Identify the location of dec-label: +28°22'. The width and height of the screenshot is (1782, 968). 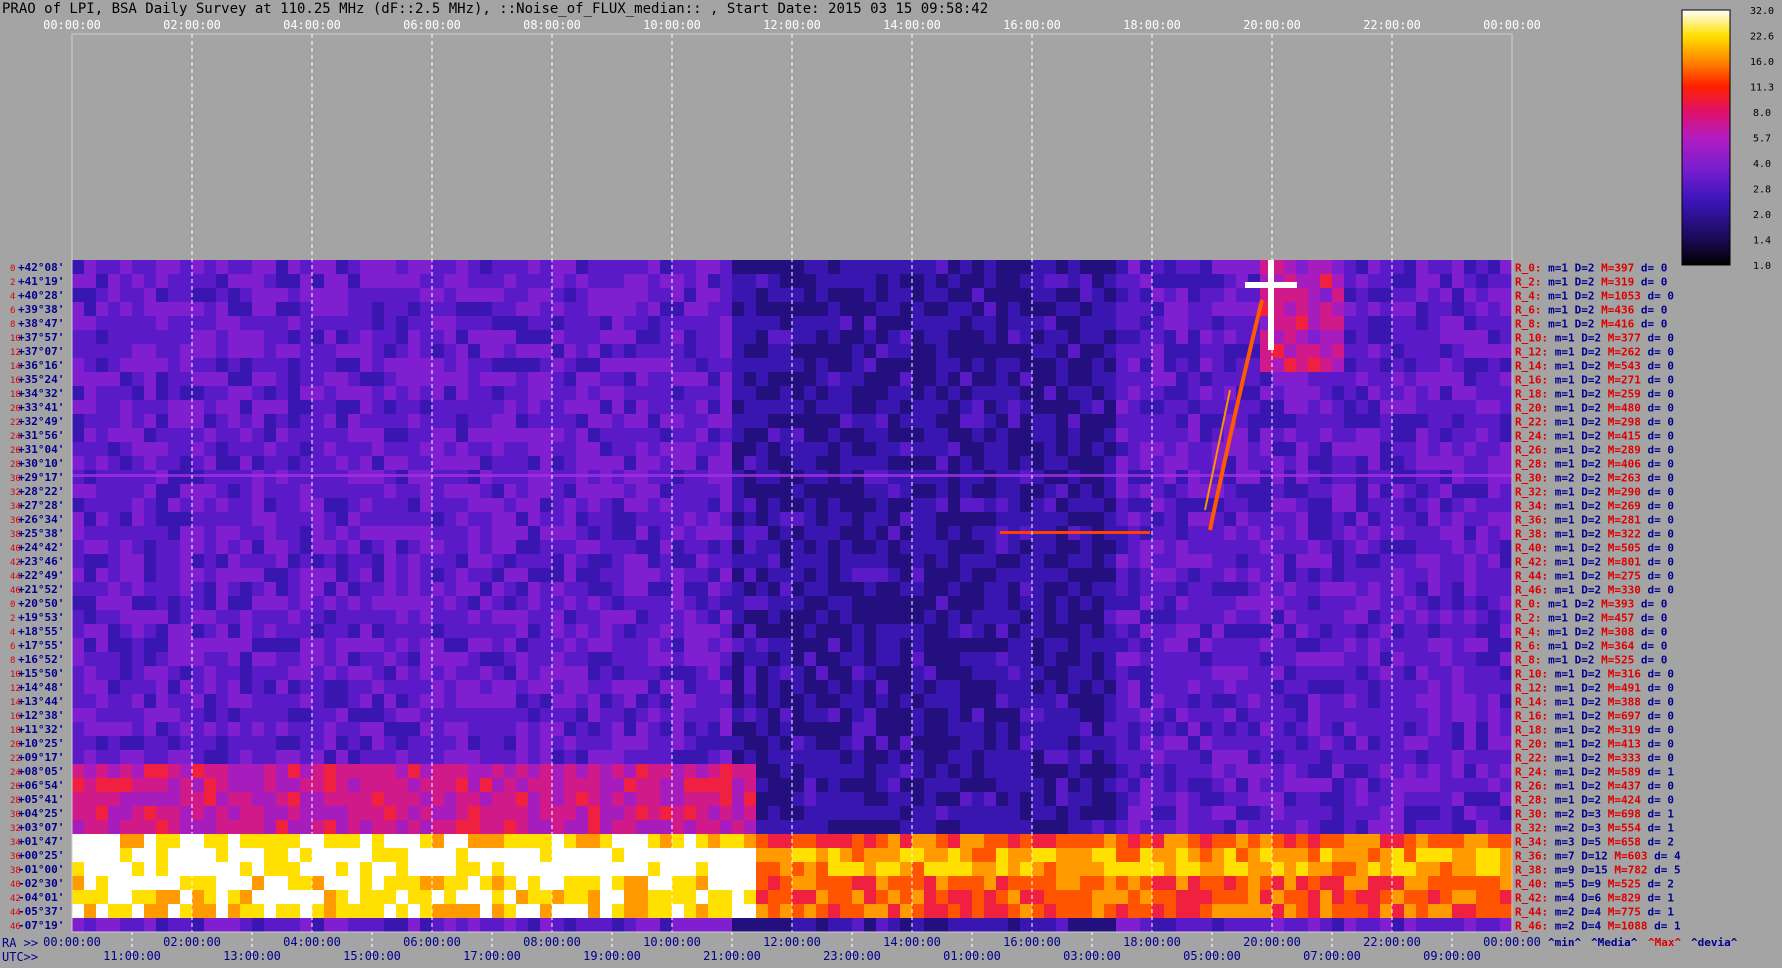
(41, 491).